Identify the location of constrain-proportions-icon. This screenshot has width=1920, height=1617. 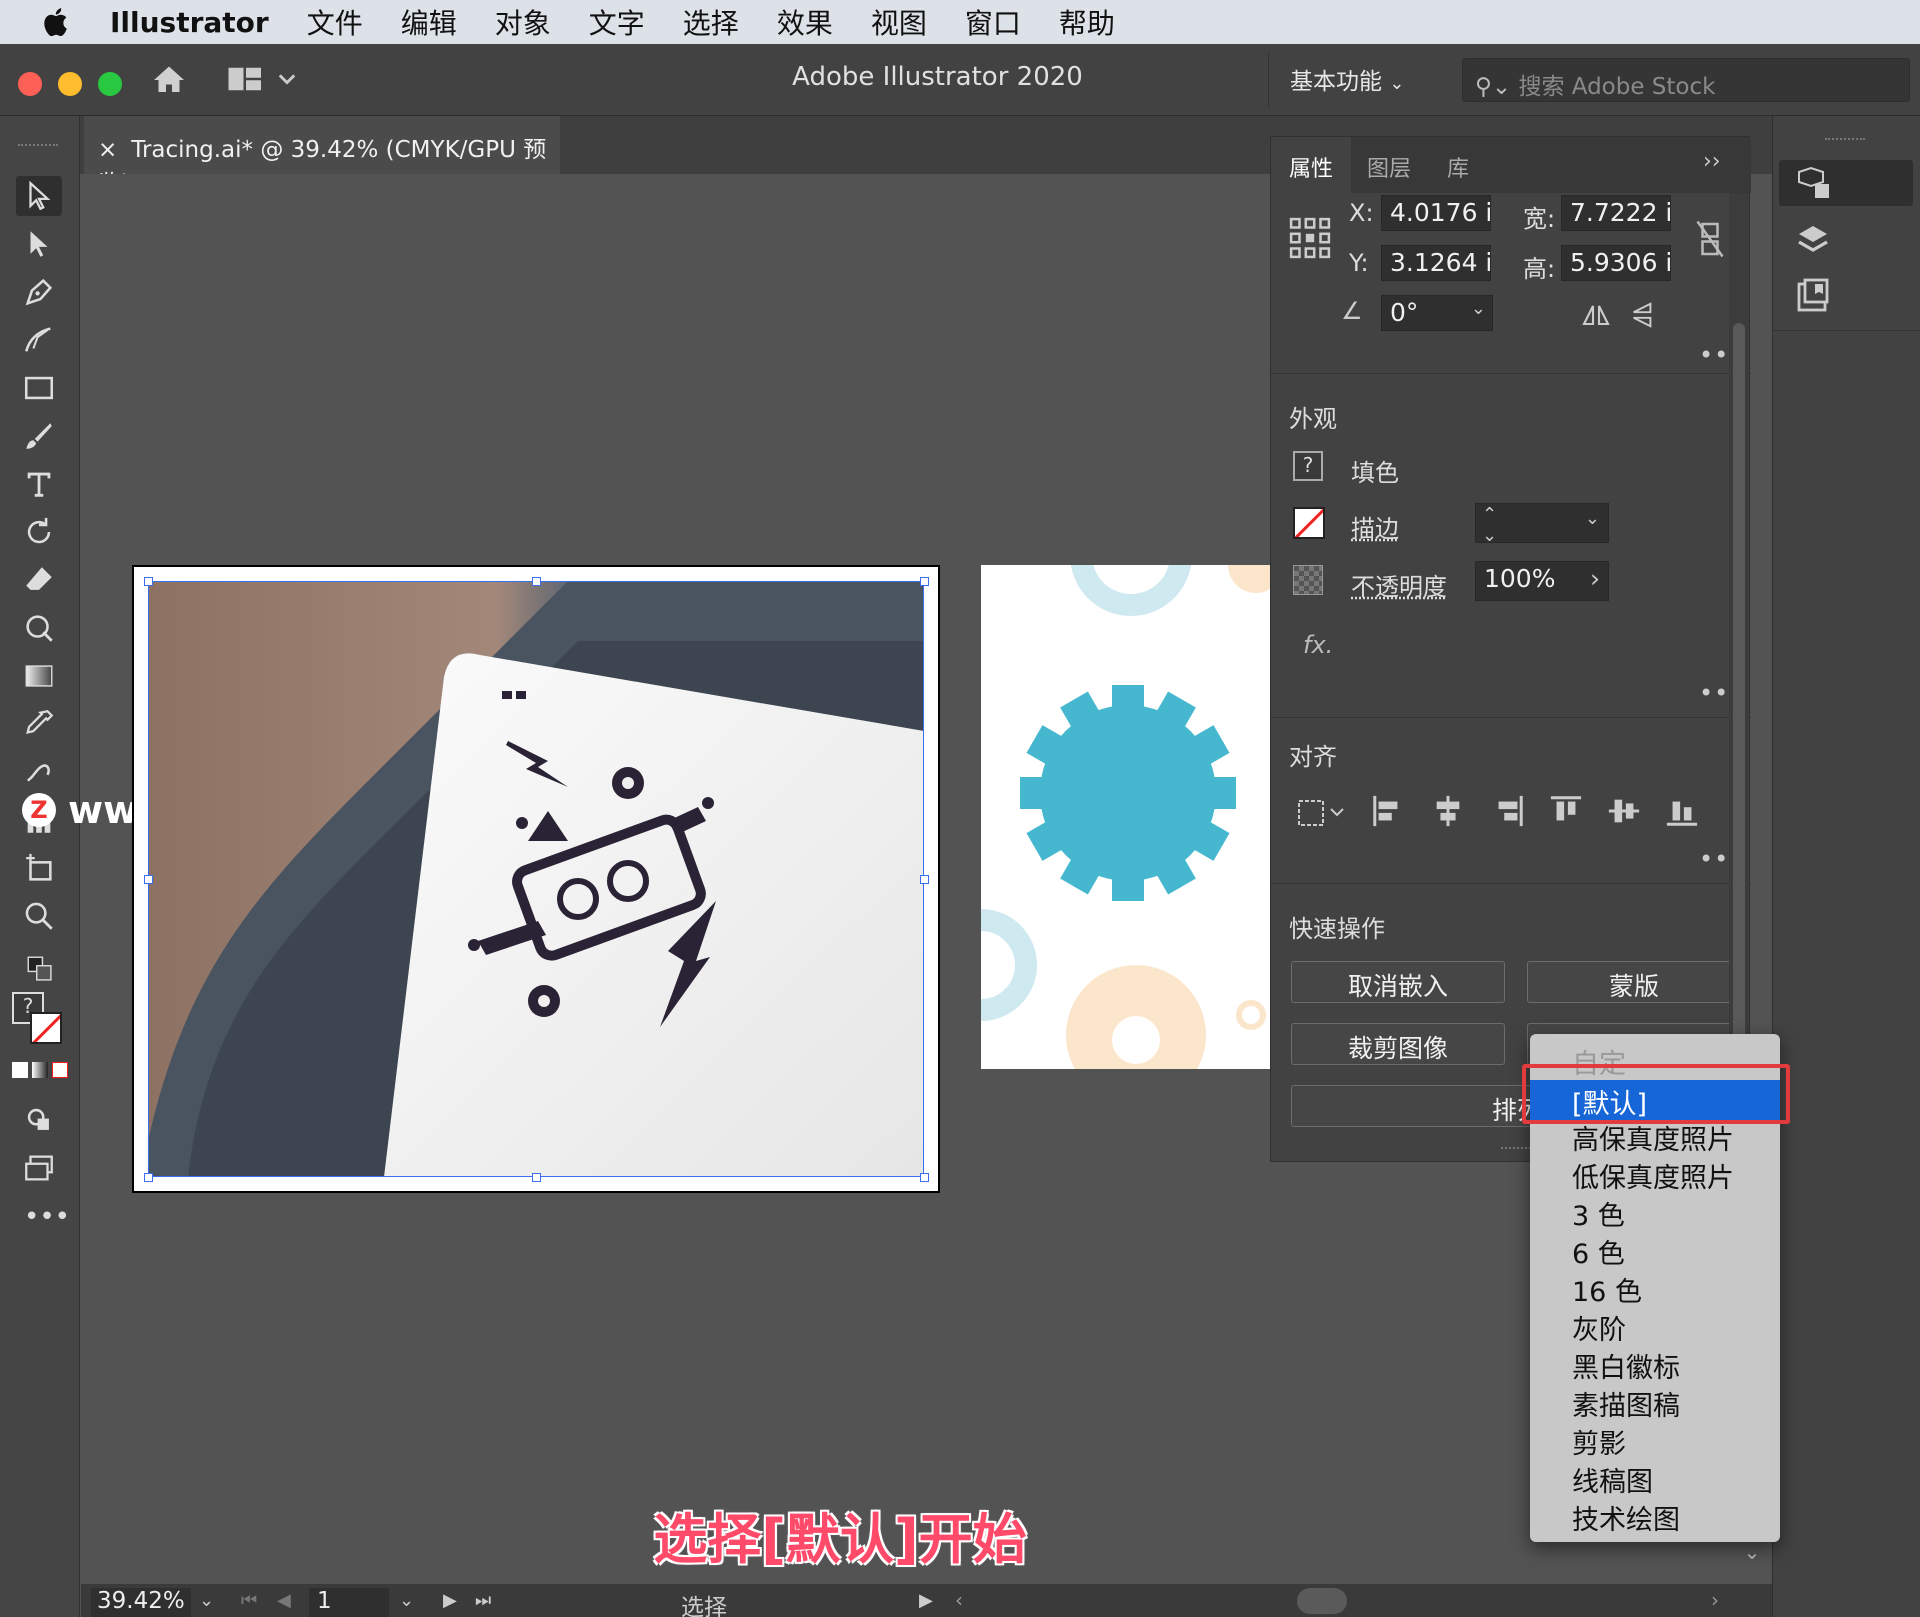
(1710, 239).